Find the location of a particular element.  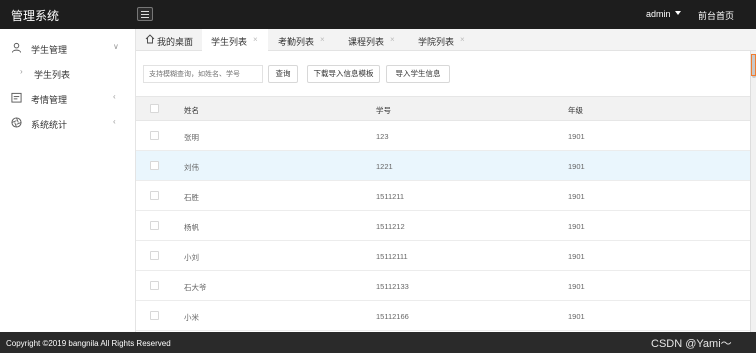

user-icon is located at coordinates (16, 47).